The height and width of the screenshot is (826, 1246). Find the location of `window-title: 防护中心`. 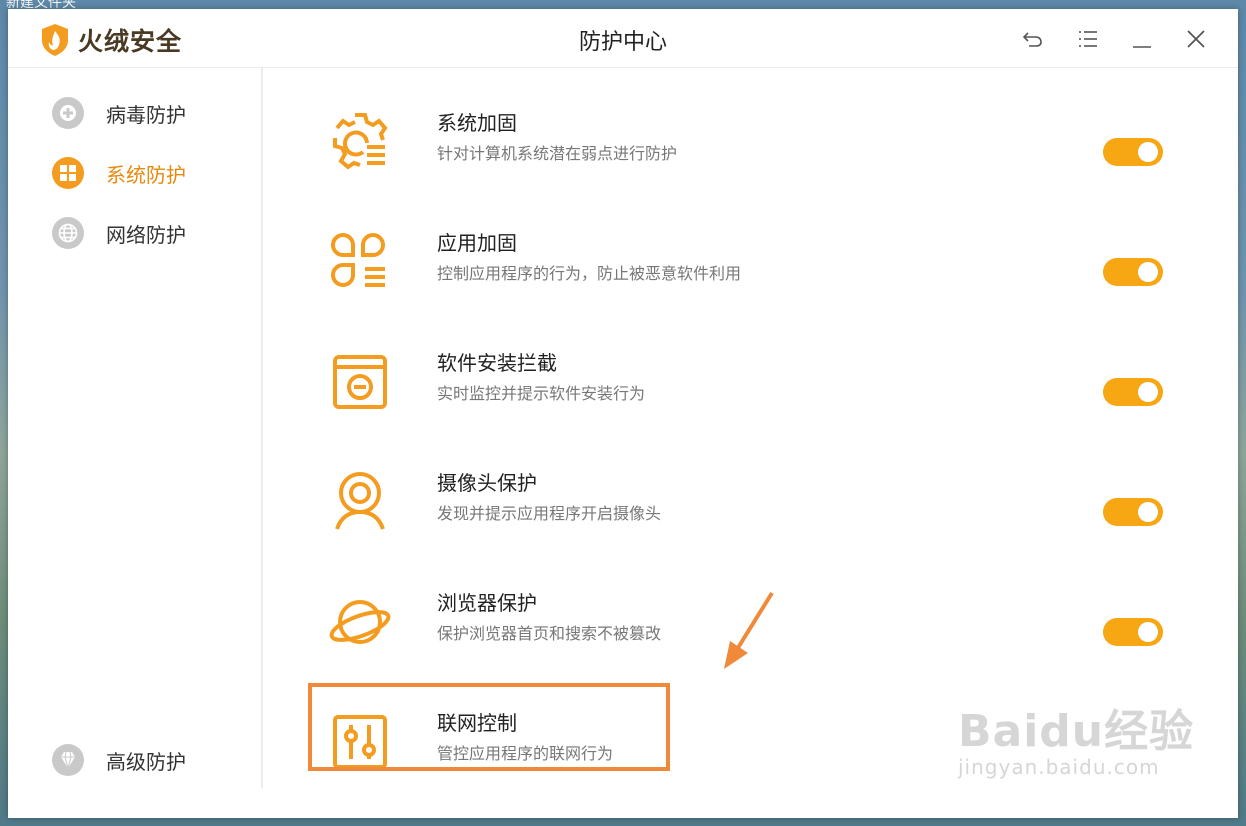

window-title: 防护中心 is located at coordinates (622, 42).